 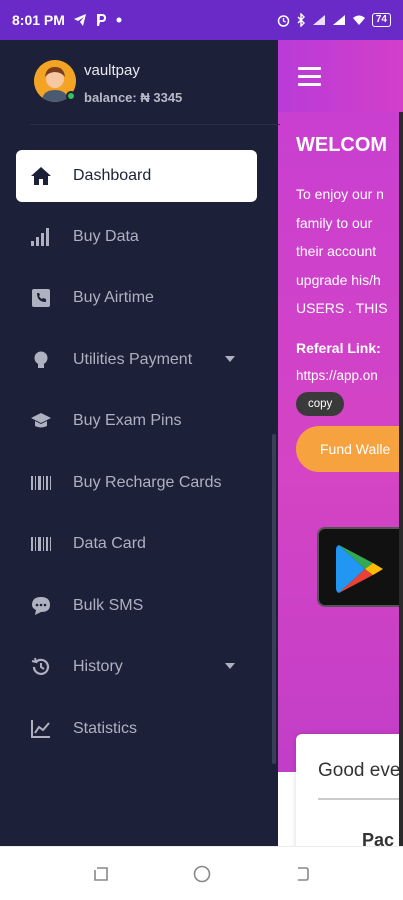 What do you see at coordinates (338, 279) in the screenshot?
I see `intro-line: upgrade his/h` at bounding box center [338, 279].